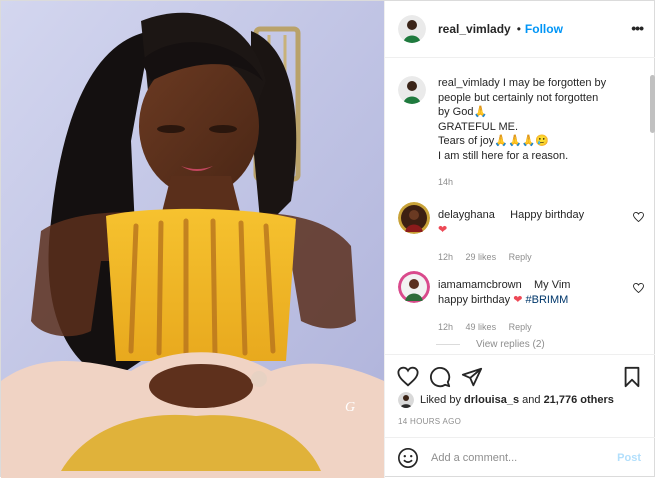 The image size is (655, 478). I want to click on emoji-smiley-icon, so click(408, 458).